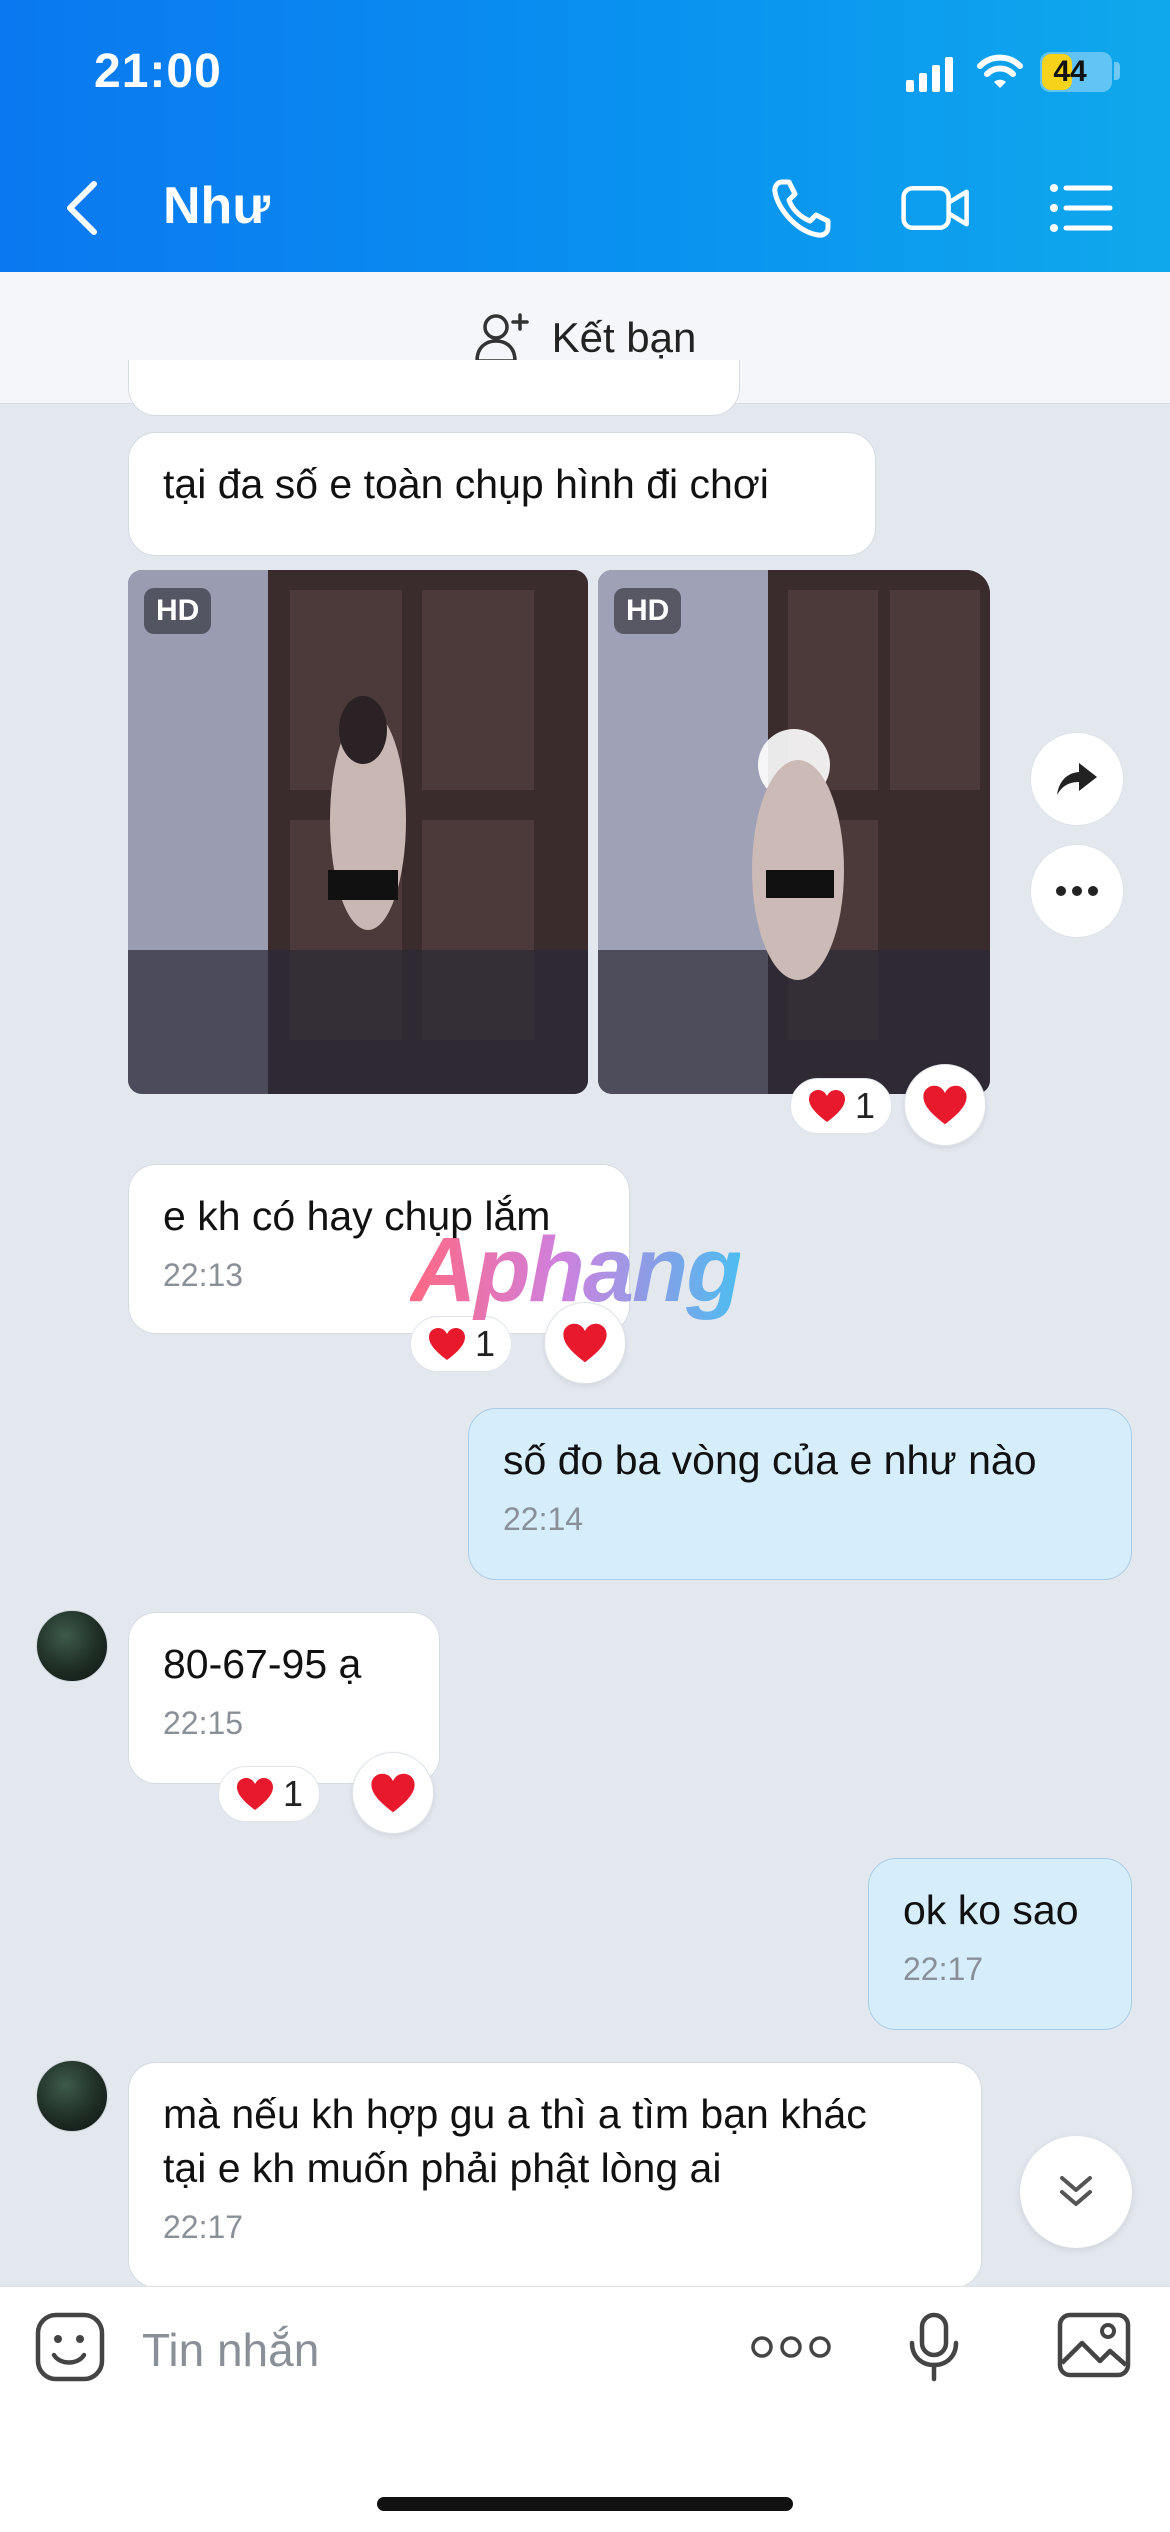 The height and width of the screenshot is (2532, 1170). Describe the element at coordinates (466, 484) in the screenshot. I see `message-text: tại đa số e toàn chụp hình đi chơi` at that location.